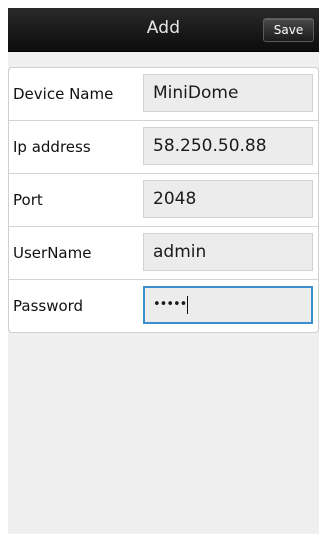 The image size is (320, 534). Describe the element at coordinates (228, 252) in the screenshot. I see `username-input: admin` at that location.